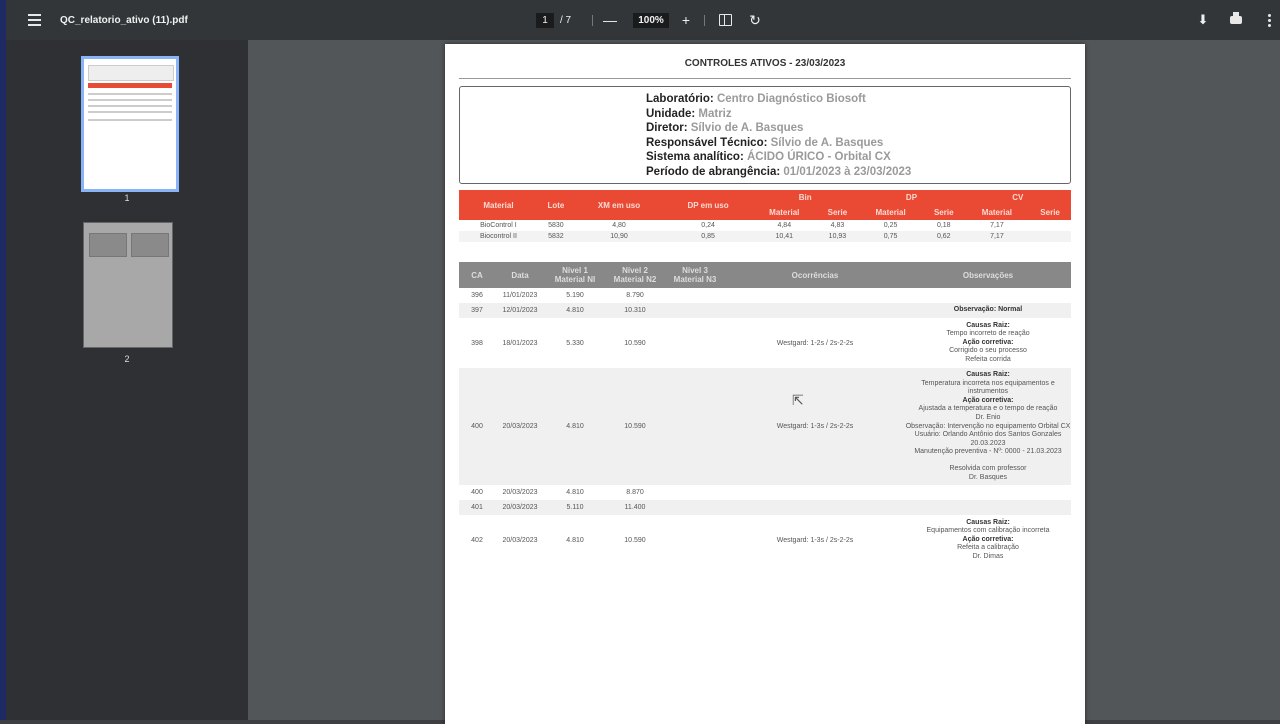 The width and height of the screenshot is (1280, 724). I want to click on obs-line: Ação corretiva:, so click(988, 343).